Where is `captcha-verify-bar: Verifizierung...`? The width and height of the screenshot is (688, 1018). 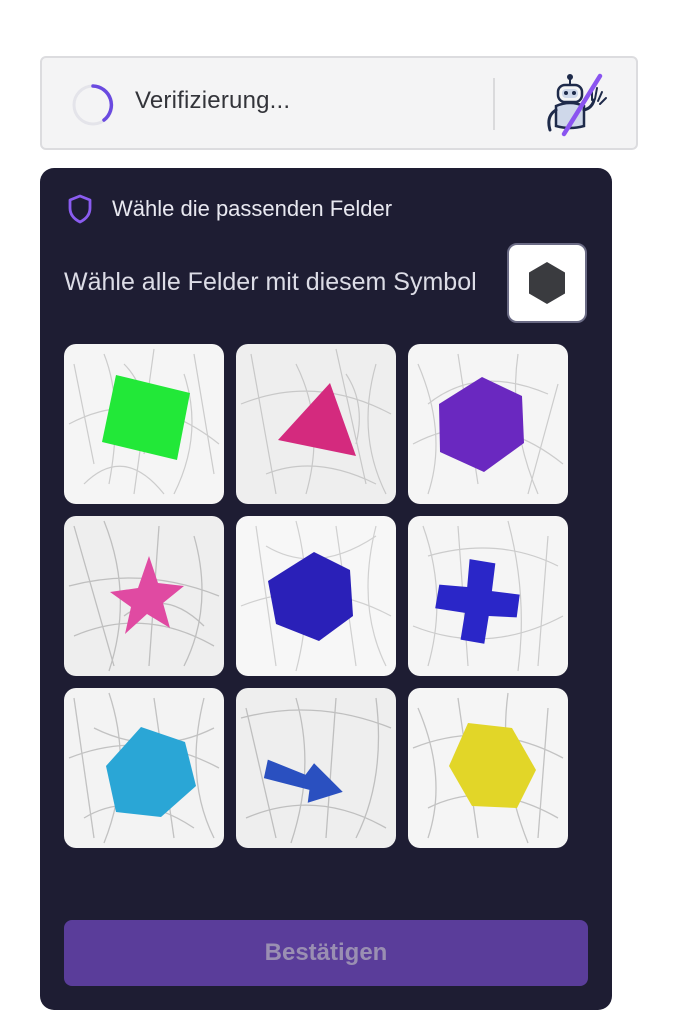
captcha-verify-bar: Verifizierung... is located at coordinates (339, 103).